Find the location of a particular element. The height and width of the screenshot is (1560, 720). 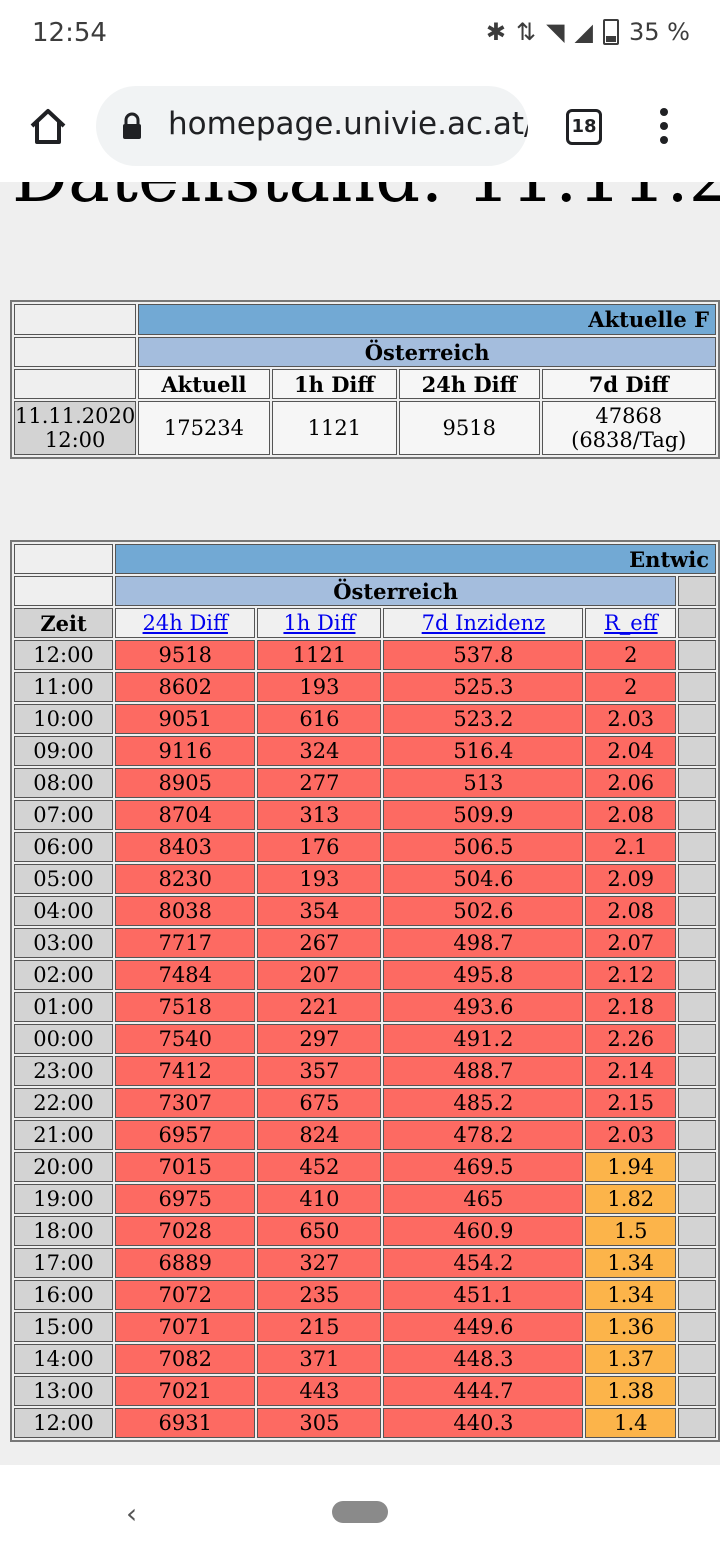

address-bar: homepage.univie.ac.at/a is located at coordinates (312, 126).